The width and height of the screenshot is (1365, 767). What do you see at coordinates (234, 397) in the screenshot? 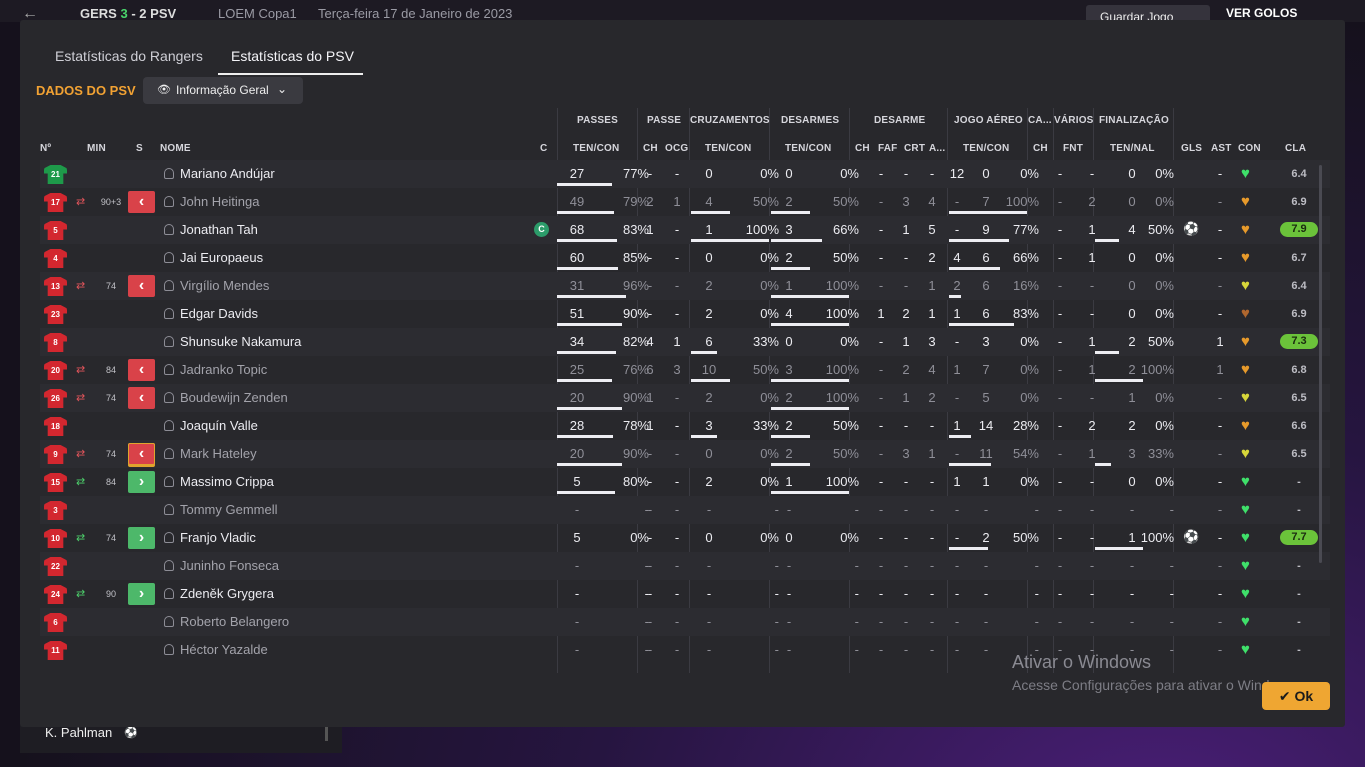
I see `player-name: Boudewijn Zenden` at bounding box center [234, 397].